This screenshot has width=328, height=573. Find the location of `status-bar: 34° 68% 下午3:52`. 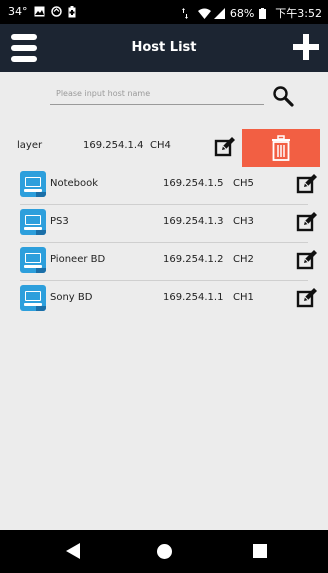

status-bar: 34° 68% 下午3:52 is located at coordinates (164, 12).